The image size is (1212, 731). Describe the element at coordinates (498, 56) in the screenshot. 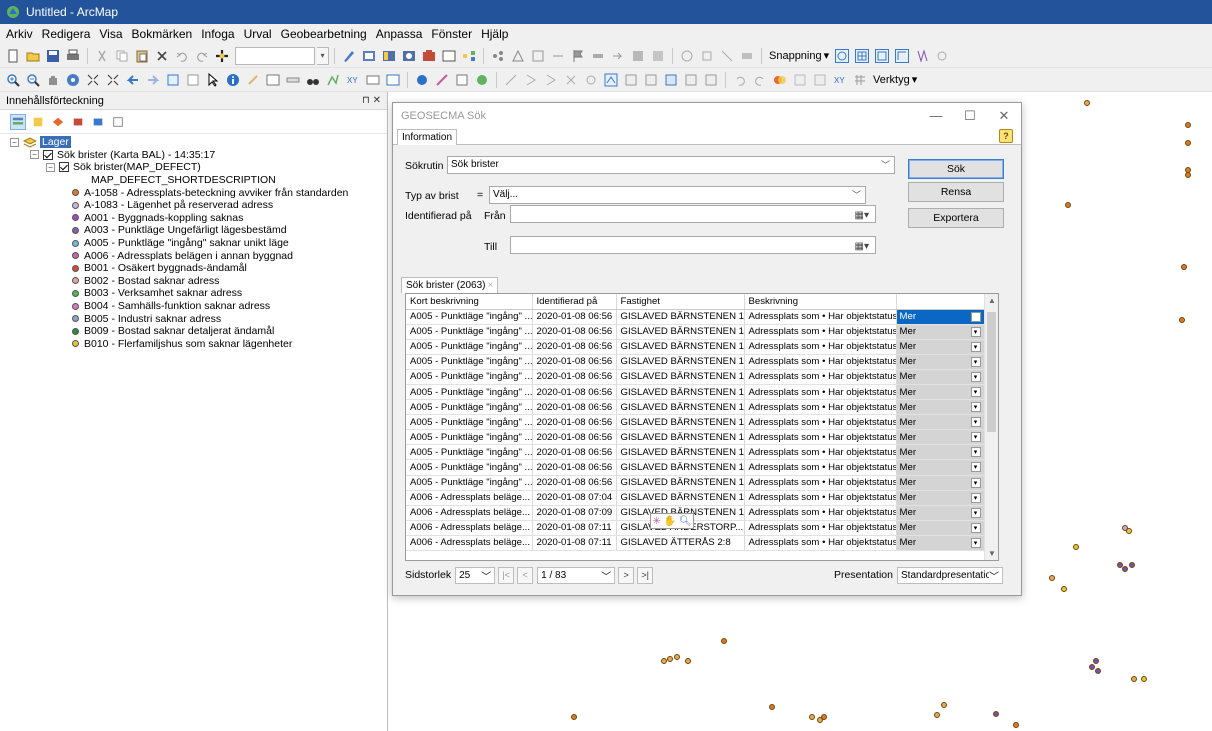

I see `network-icon` at that location.